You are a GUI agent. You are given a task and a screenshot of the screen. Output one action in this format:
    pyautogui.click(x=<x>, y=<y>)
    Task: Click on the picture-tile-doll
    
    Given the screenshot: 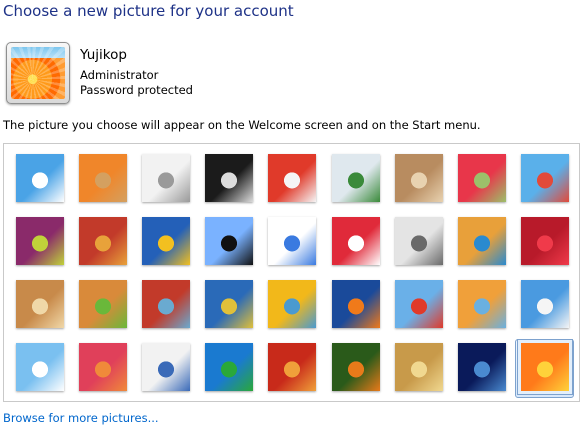 What is the action you would take?
    pyautogui.click(x=482, y=304)
    